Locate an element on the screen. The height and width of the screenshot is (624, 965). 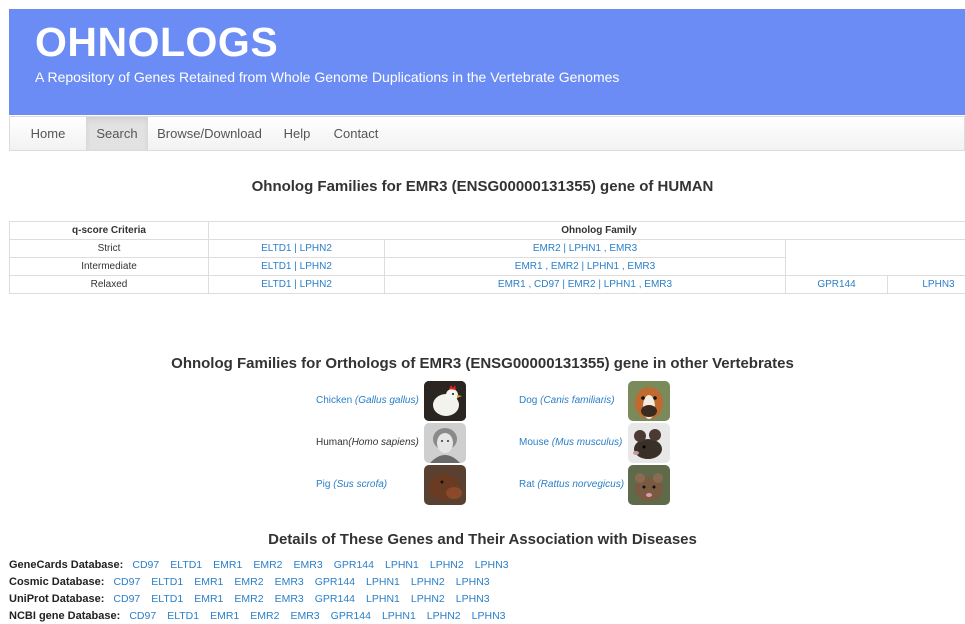
rat-icon is located at coordinates (649, 485).